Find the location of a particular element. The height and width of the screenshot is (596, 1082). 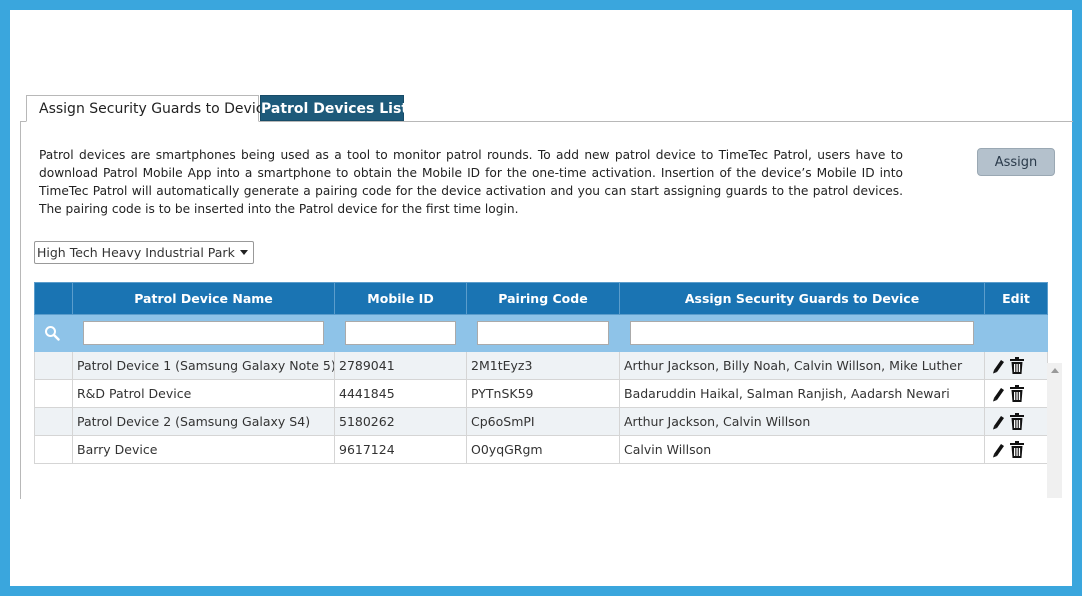

pairing-code-cell: PYTnSK59 is located at coordinates (543, 393).